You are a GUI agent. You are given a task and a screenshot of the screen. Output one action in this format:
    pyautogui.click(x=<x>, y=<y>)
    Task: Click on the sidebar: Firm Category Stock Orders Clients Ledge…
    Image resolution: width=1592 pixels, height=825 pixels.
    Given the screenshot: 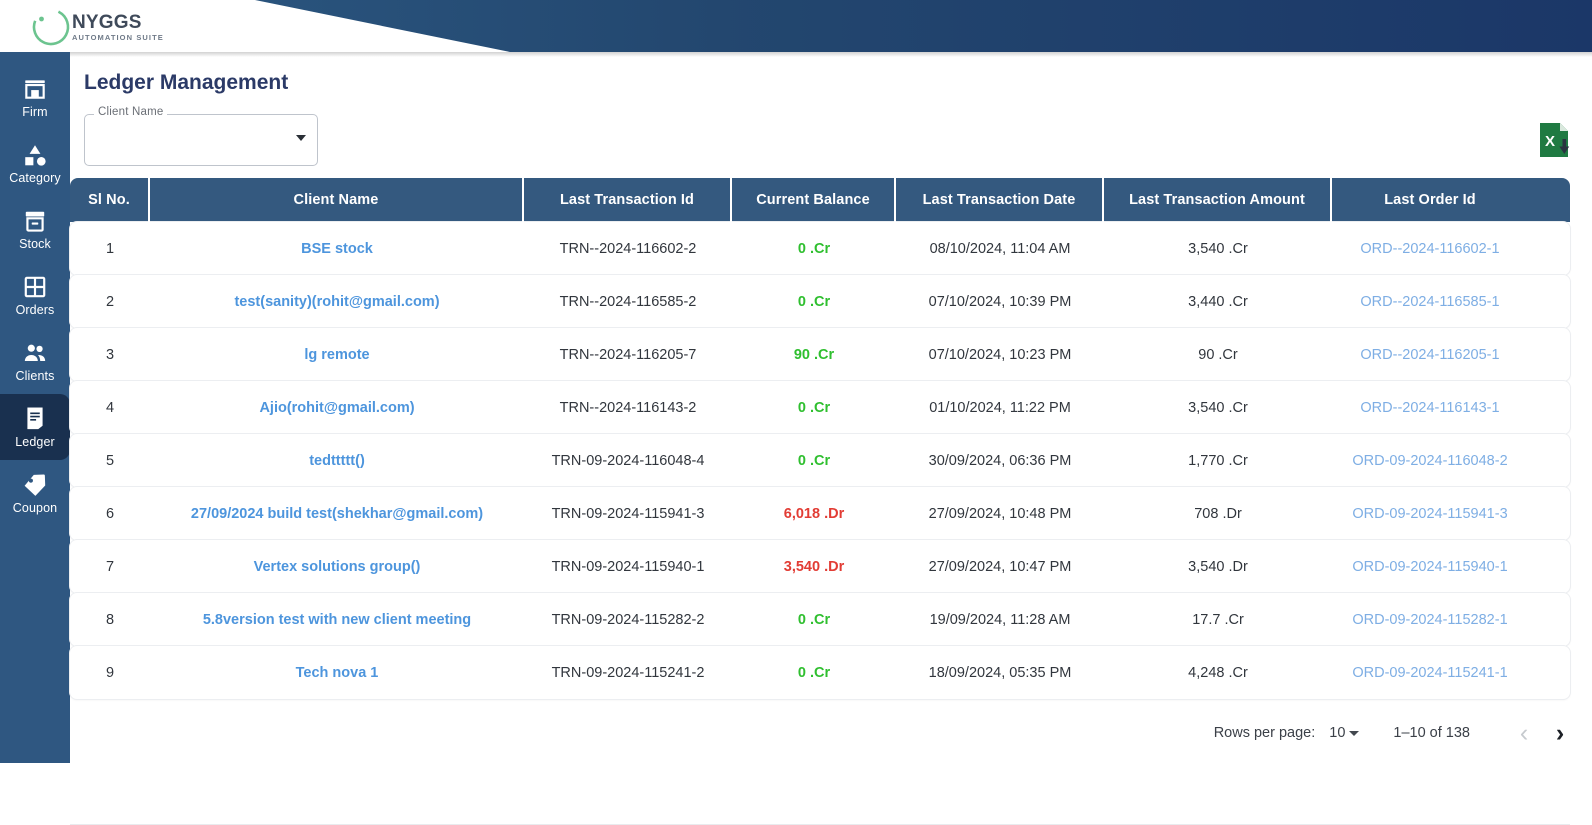 What is the action you would take?
    pyautogui.click(x=35, y=407)
    